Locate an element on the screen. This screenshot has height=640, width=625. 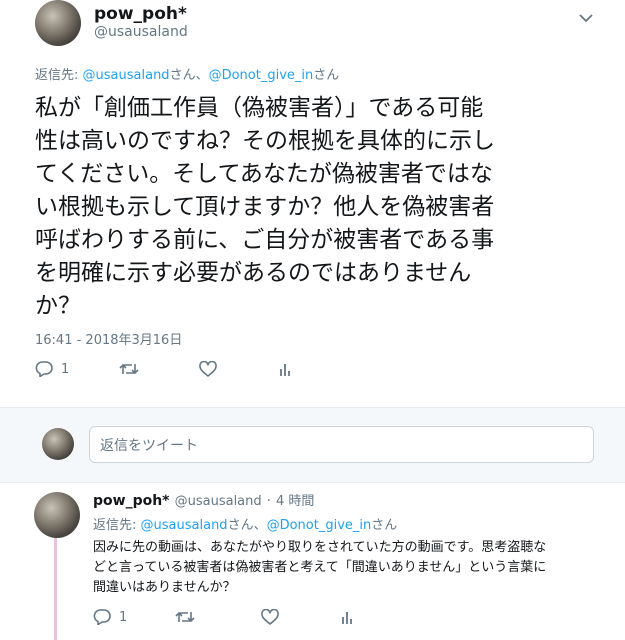
tweet-actions: 1 is located at coordinates (177, 369).